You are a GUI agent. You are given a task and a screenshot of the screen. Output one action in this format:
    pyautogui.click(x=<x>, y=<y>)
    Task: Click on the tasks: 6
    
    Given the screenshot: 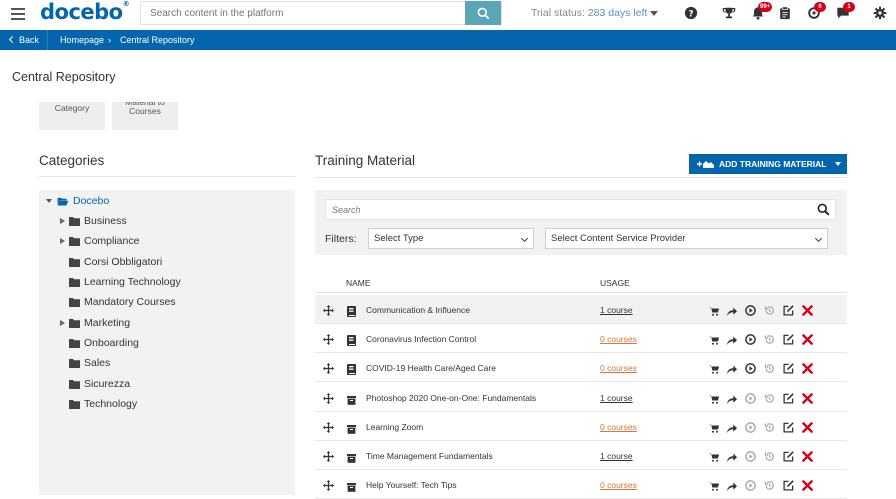 What is the action you would take?
    pyautogui.click(x=816, y=11)
    